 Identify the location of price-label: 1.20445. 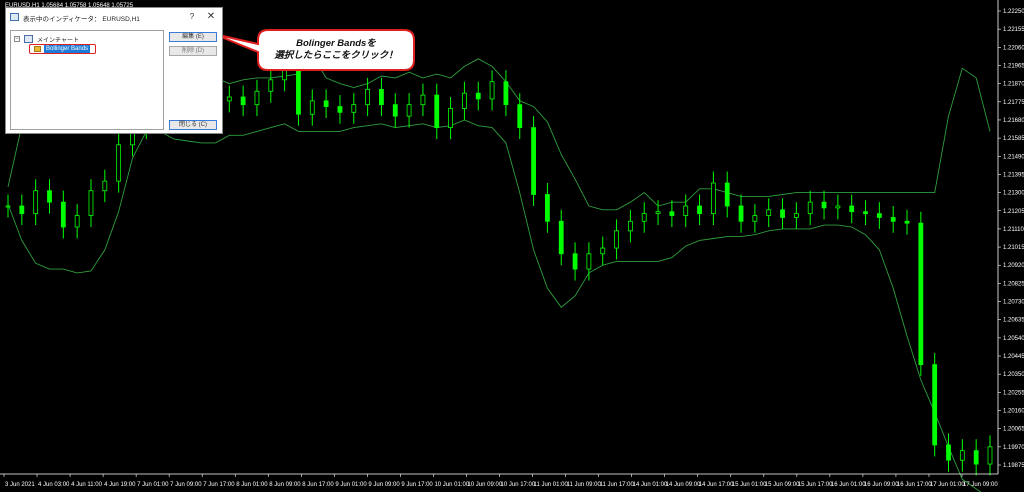
(1013, 357).